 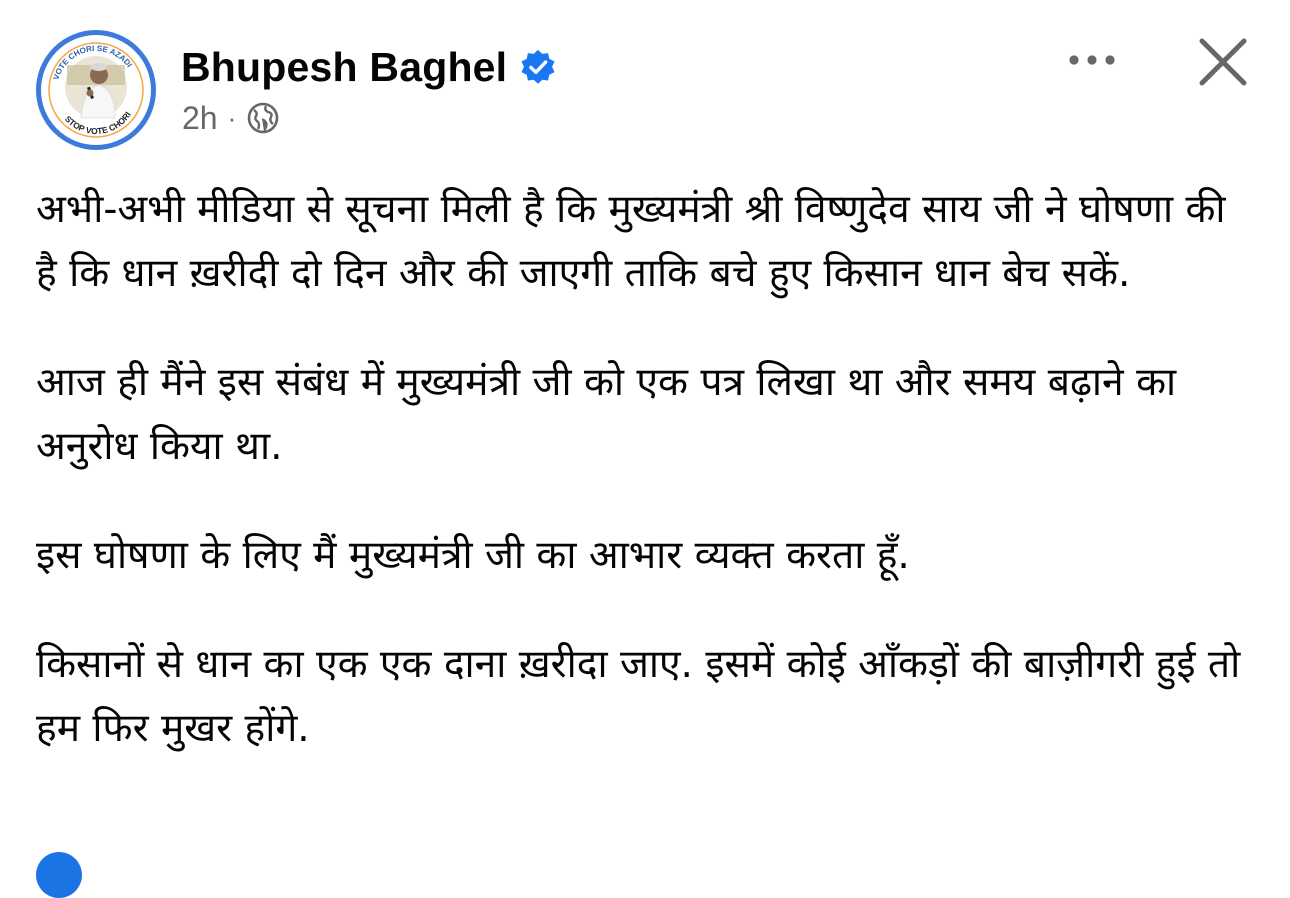 I want to click on author-avatar: VOTE CHORI SE AZADI STOP VOTE CHORI, so click(x=96, y=90).